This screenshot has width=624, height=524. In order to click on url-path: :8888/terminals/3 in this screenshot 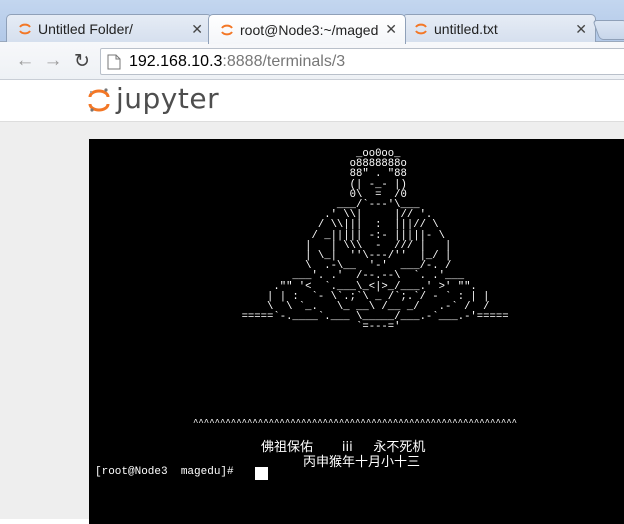, I will do `click(284, 61)`.